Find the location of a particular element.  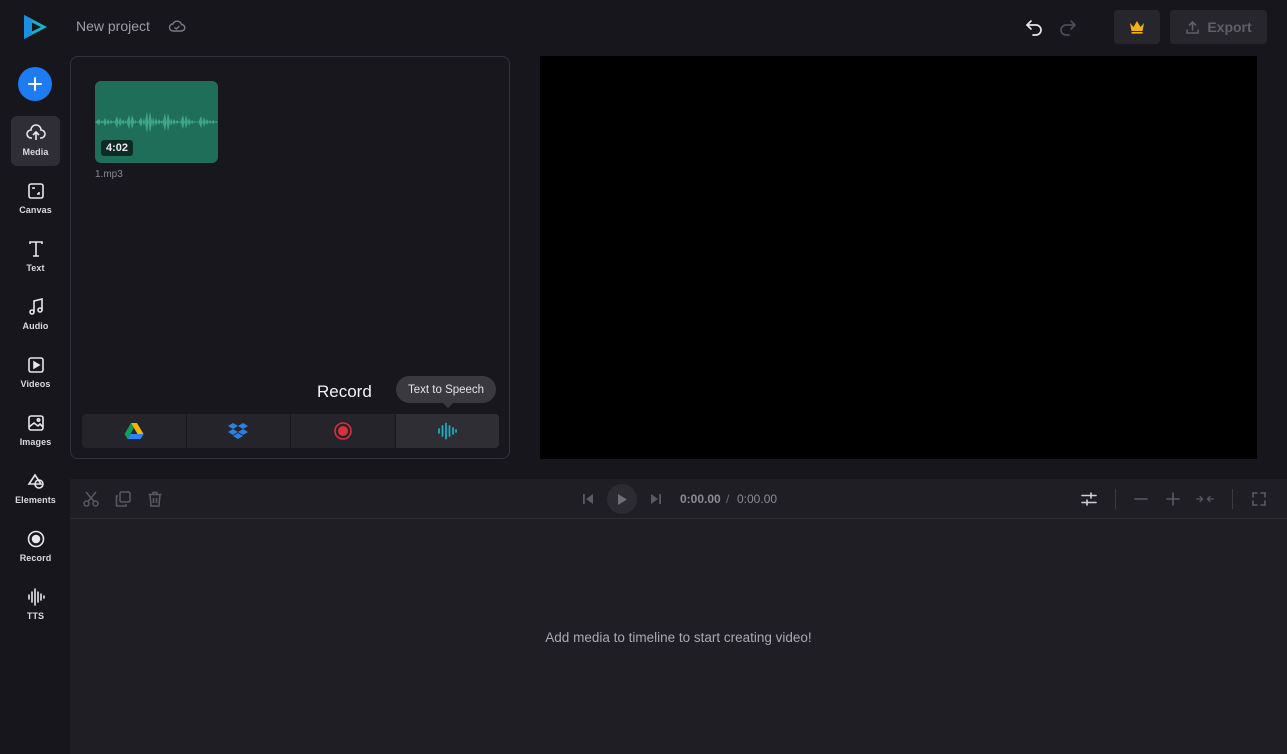

text-to-speech-button is located at coordinates (447, 431).